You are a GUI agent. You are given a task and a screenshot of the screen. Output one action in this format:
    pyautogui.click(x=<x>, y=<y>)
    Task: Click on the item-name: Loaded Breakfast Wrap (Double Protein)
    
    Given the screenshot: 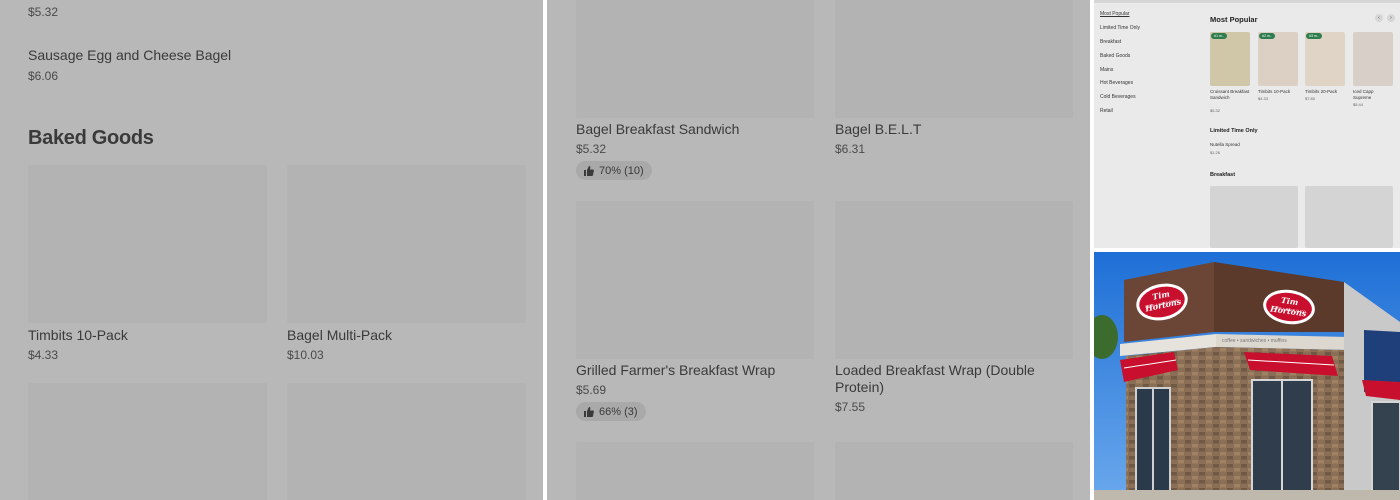 What is the action you would take?
    pyautogui.click(x=935, y=378)
    